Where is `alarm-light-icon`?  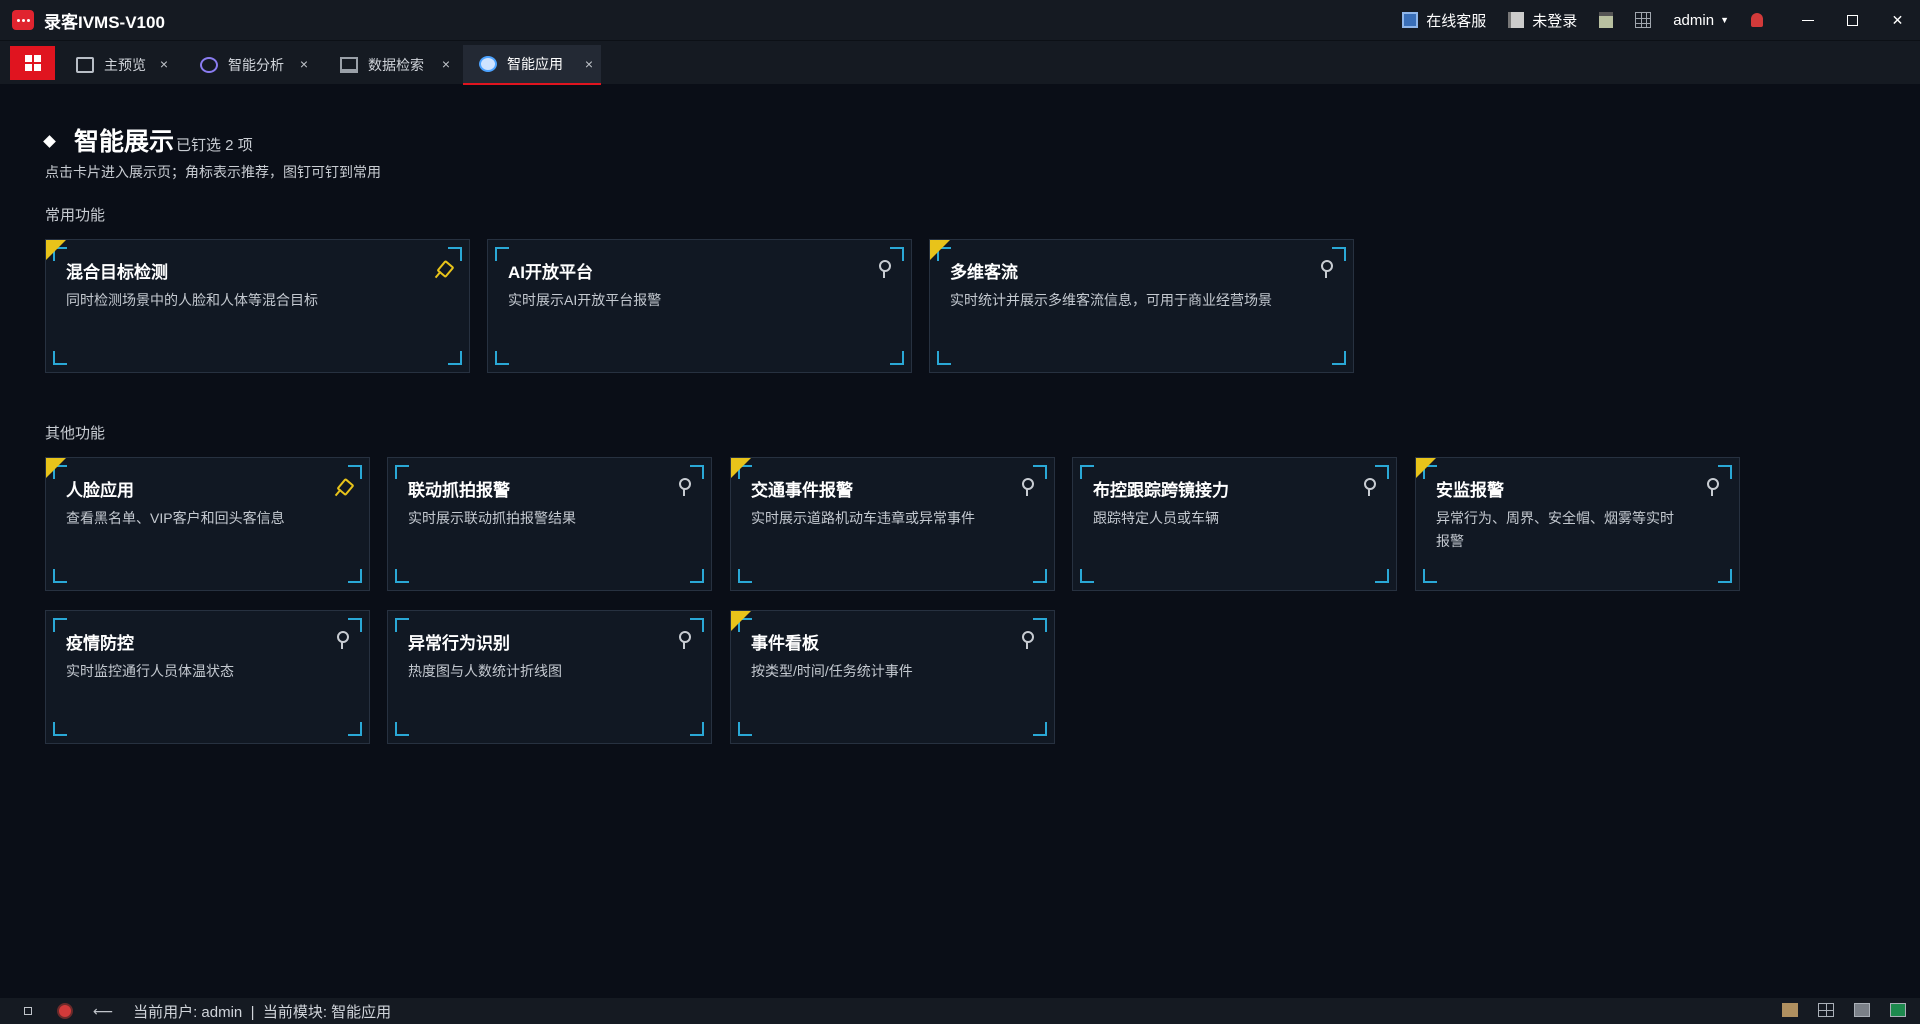 alarm-light-icon is located at coordinates (1757, 20).